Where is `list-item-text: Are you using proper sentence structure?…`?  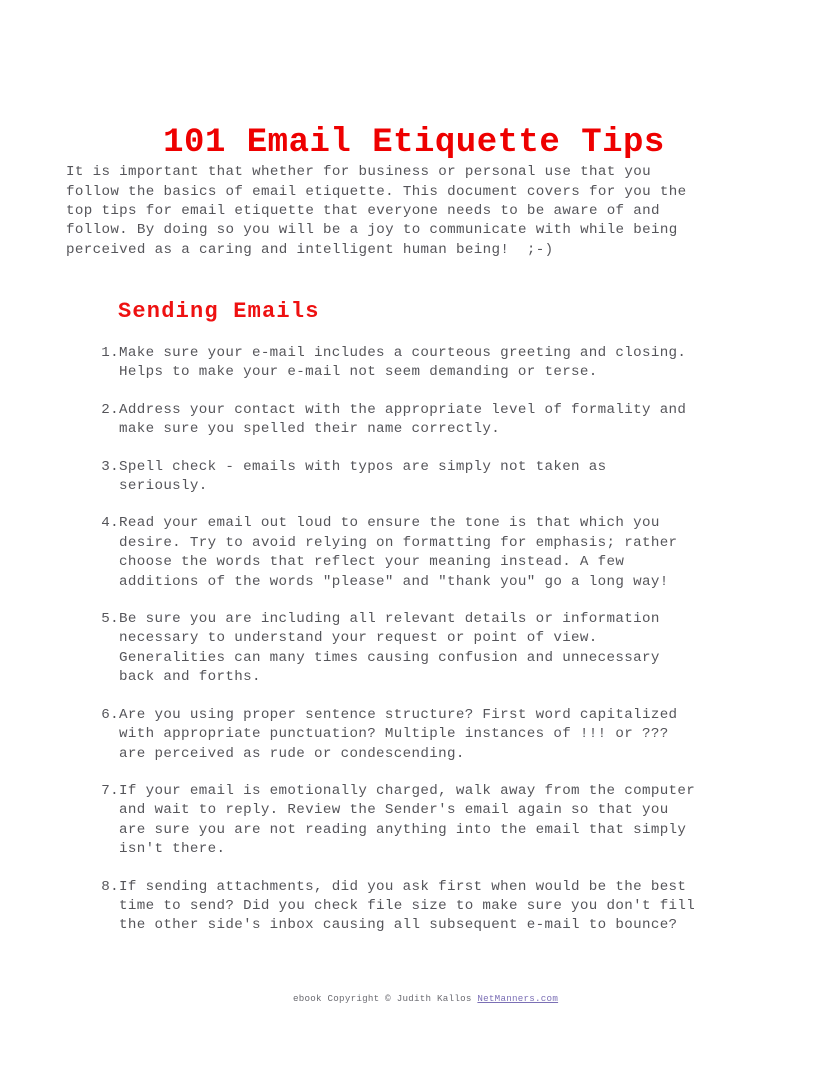 list-item-text: Are you using proper sentence structure?… is located at coordinates (398, 734).